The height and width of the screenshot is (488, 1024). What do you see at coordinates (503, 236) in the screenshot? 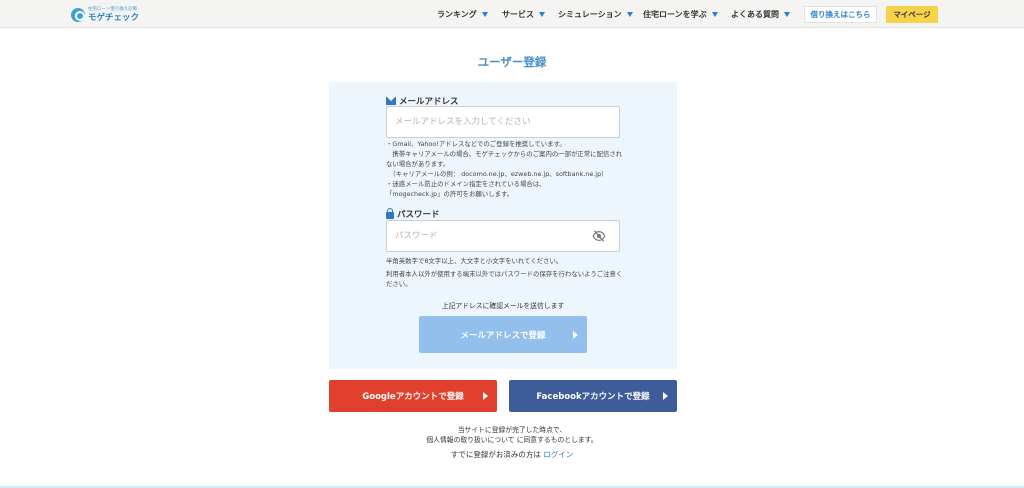
I see `password-input` at bounding box center [503, 236].